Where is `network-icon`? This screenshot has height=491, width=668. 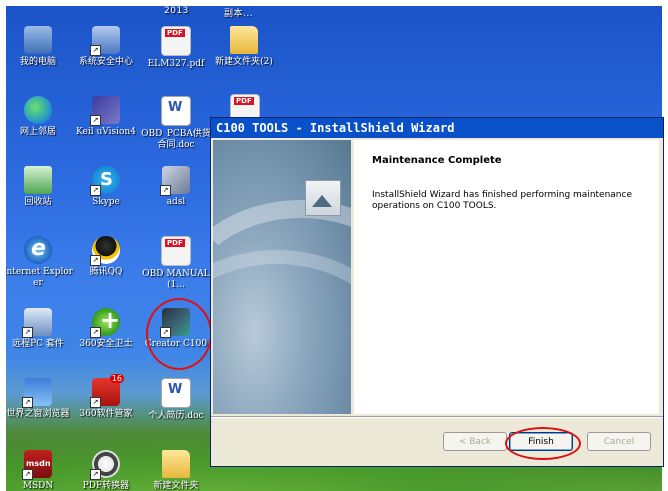 network-icon is located at coordinates (38, 110).